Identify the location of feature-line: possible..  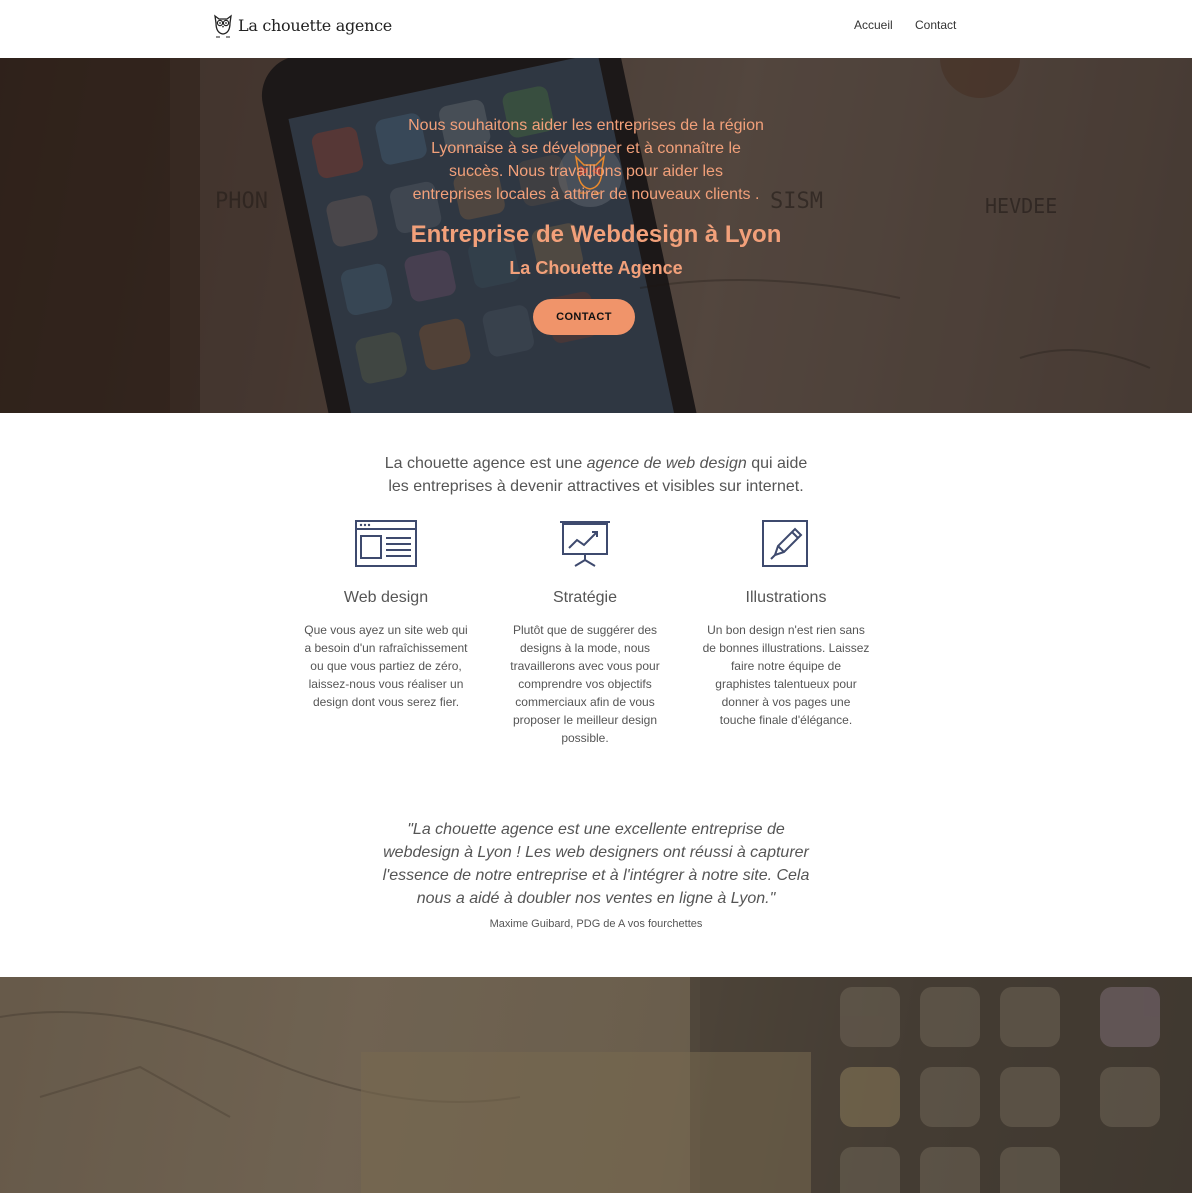
(585, 738).